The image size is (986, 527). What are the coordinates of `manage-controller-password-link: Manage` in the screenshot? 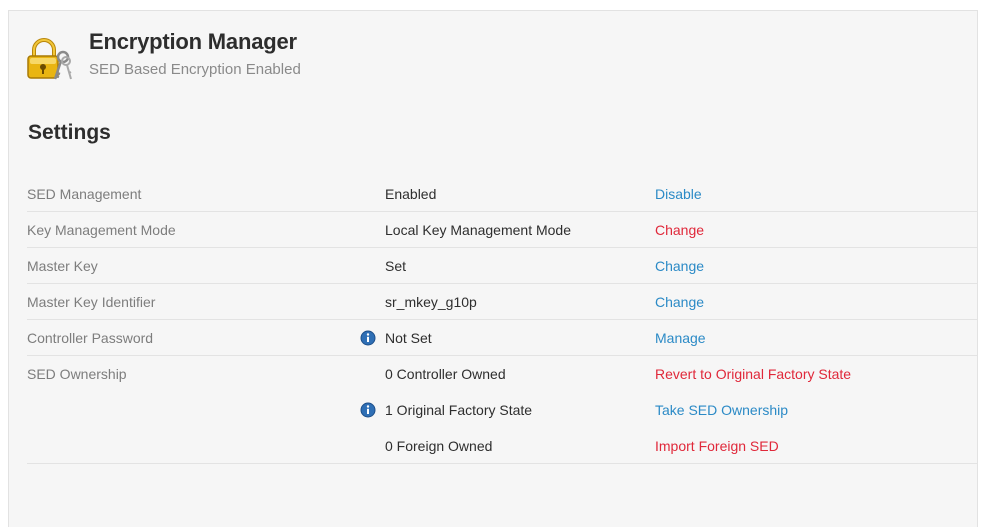 It's located at (680, 338).